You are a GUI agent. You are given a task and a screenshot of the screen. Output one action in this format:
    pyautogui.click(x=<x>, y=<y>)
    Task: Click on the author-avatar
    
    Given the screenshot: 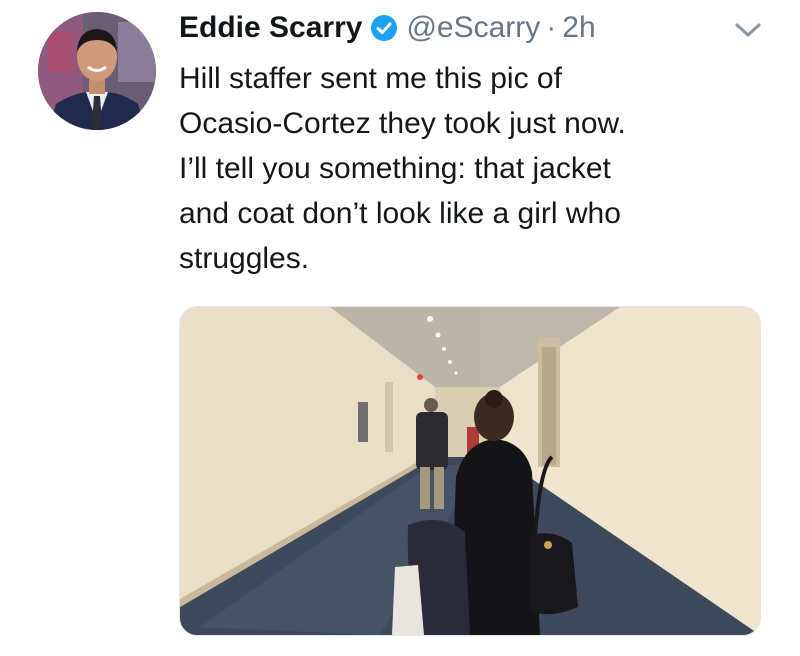 What is the action you would take?
    pyautogui.click(x=97, y=71)
    